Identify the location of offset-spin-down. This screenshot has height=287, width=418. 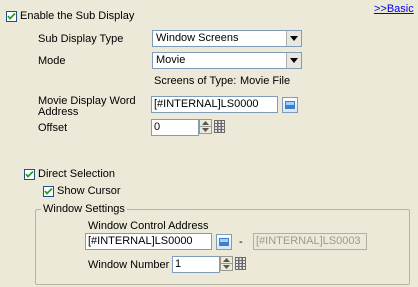
(205, 130).